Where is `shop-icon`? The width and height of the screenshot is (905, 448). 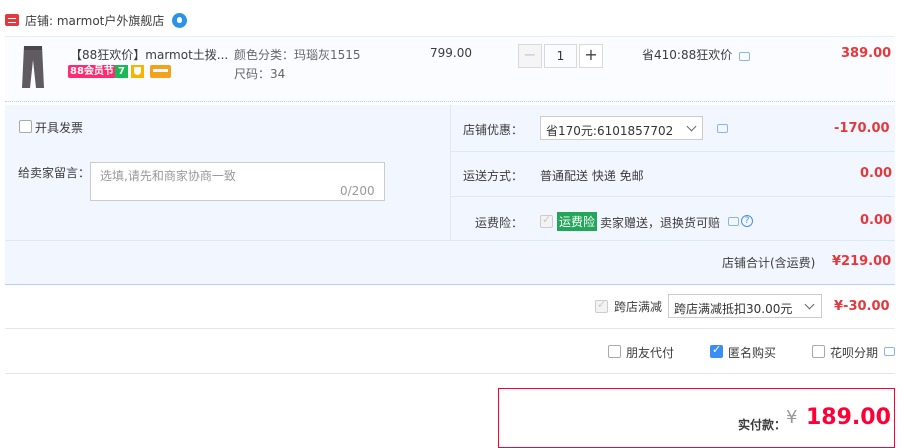
shop-icon is located at coordinates (12, 20).